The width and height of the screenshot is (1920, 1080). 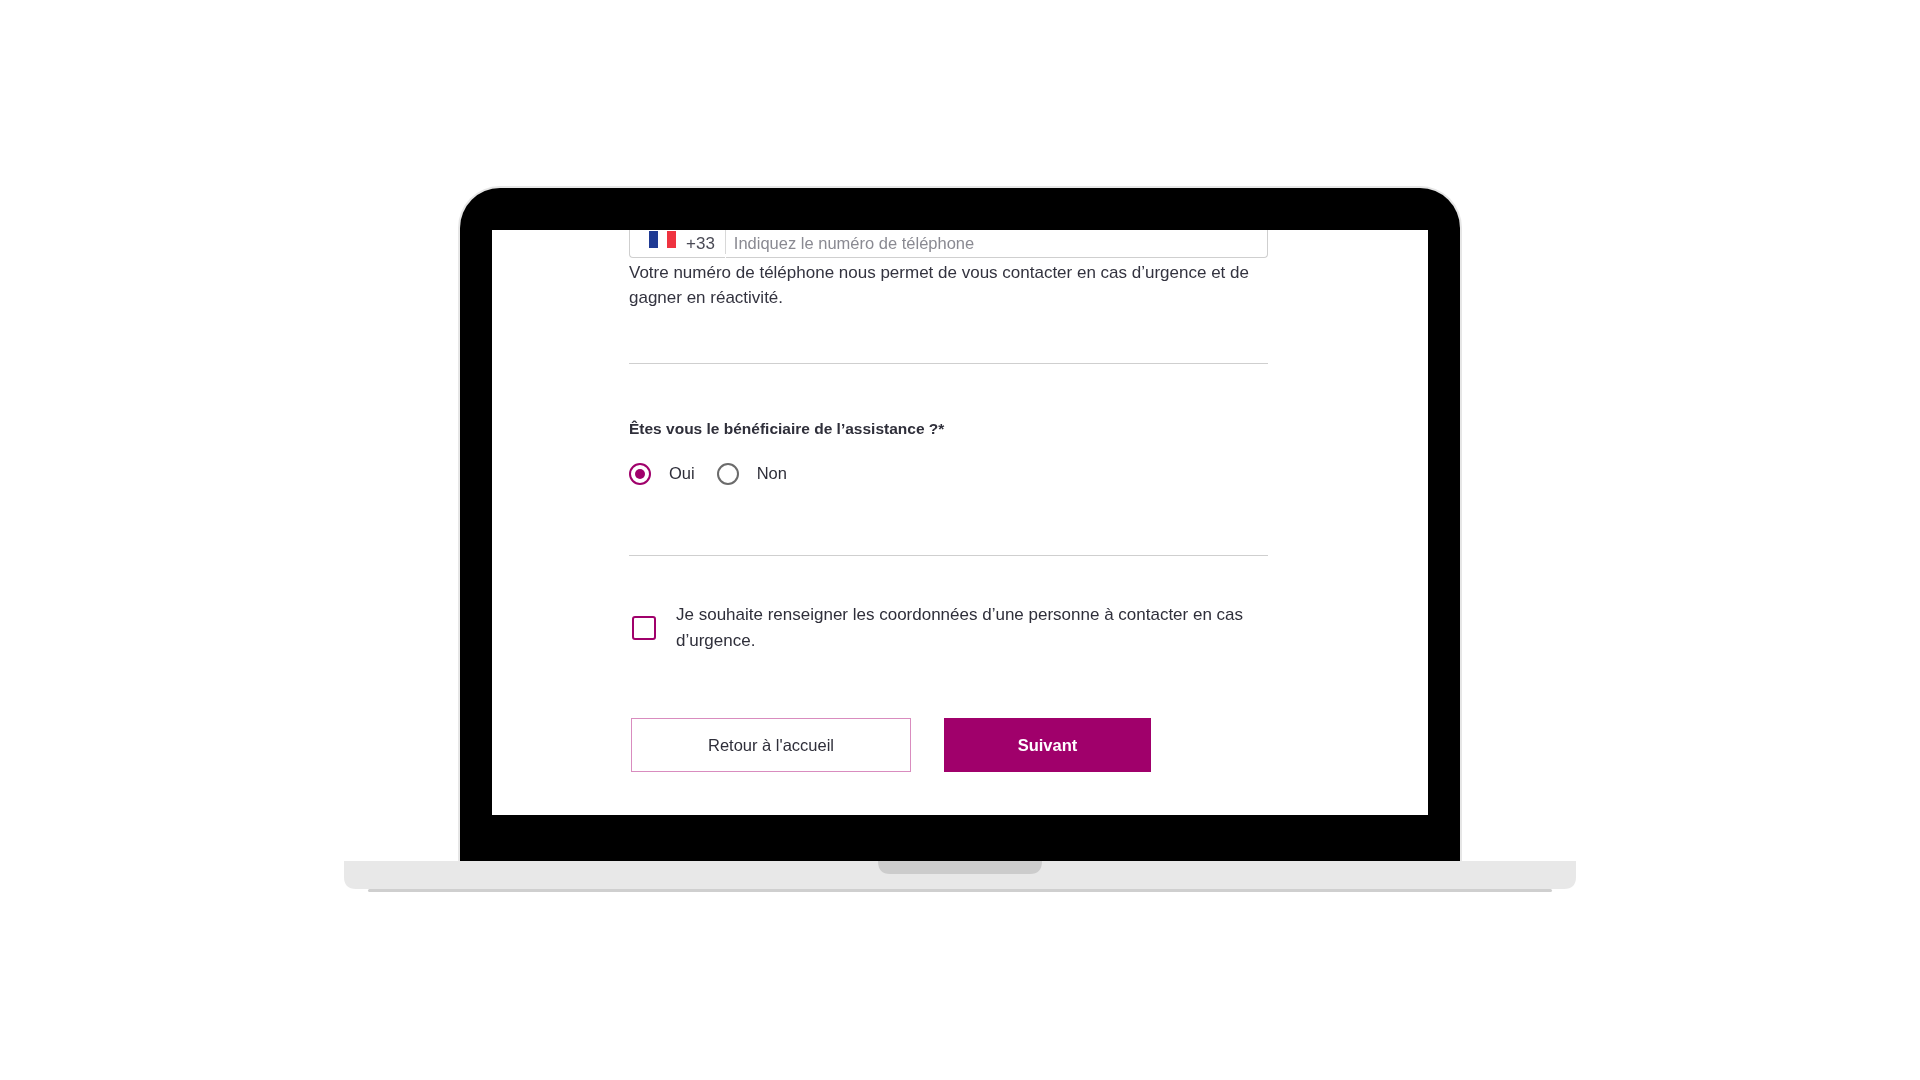 What do you see at coordinates (771, 745) in the screenshot?
I see `back-home-button: Retour à l'accueil` at bounding box center [771, 745].